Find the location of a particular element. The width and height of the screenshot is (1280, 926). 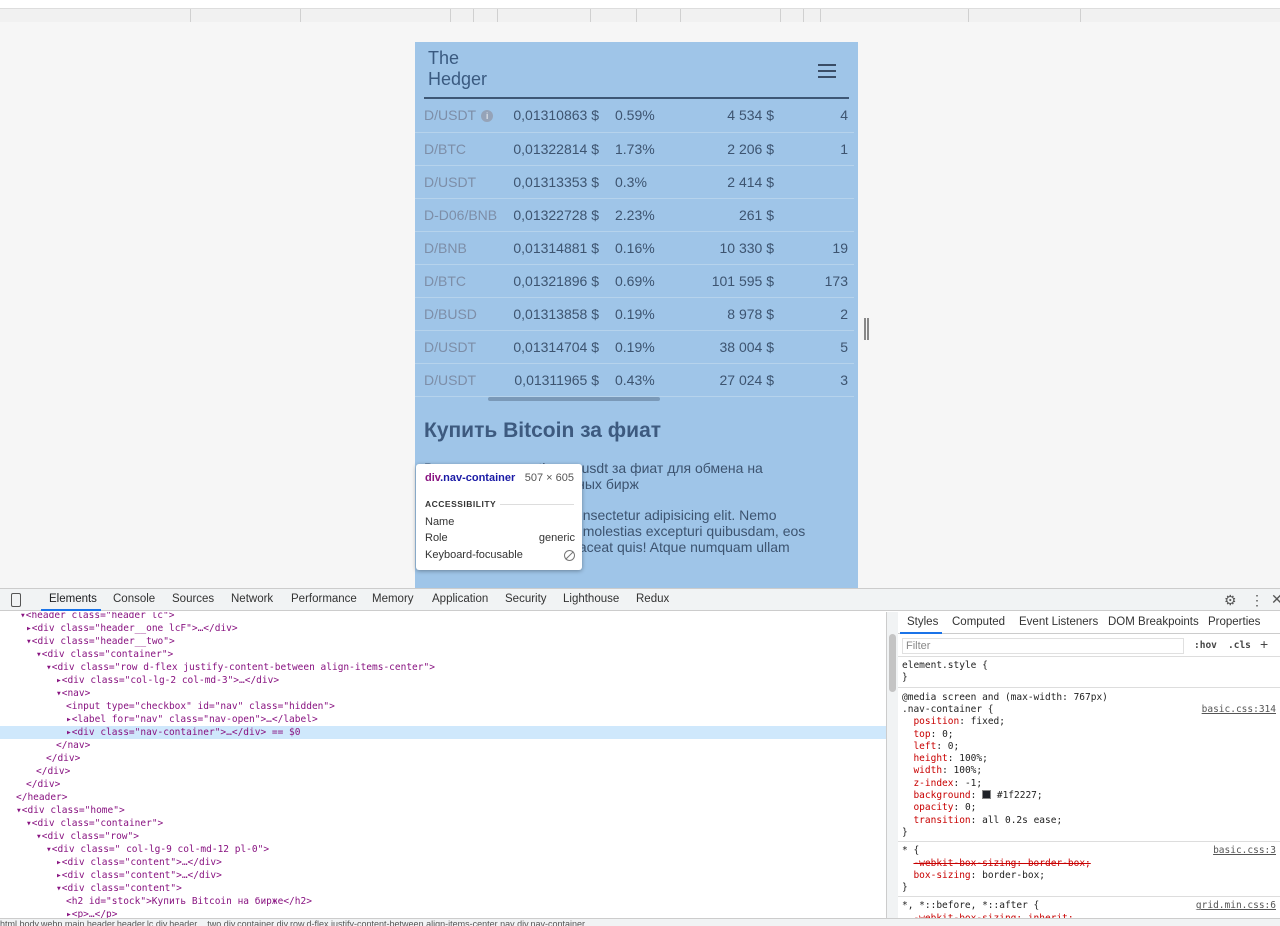

menu-icon is located at coordinates (827, 71).